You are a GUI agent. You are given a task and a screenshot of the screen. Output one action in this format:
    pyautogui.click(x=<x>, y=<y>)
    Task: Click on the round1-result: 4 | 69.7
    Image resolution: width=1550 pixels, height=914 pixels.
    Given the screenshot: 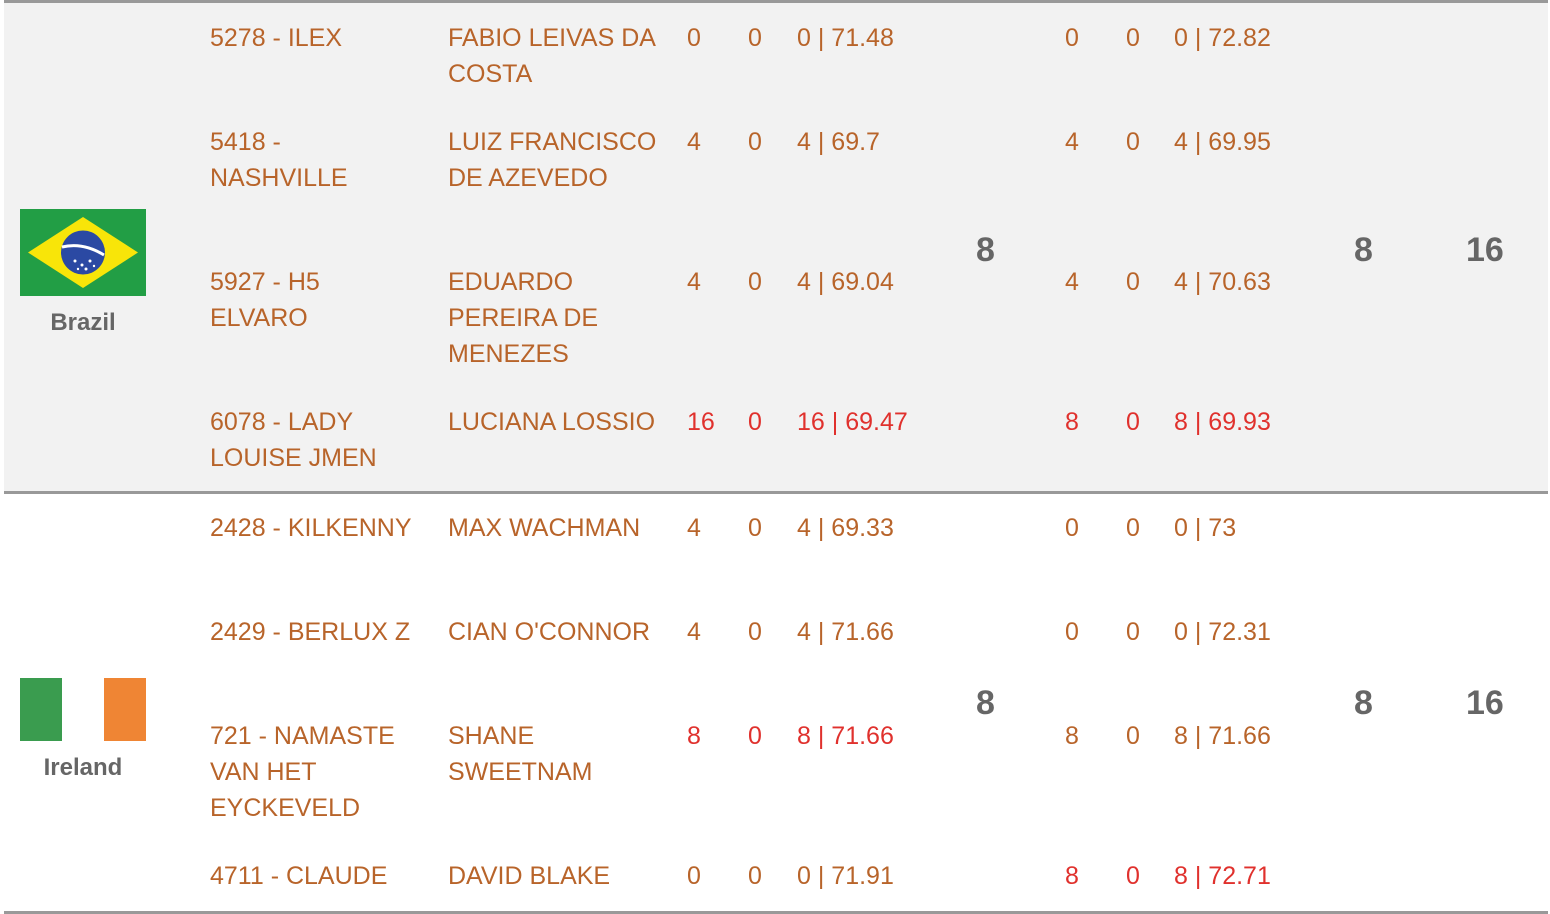 What is the action you would take?
    pyautogui.click(x=838, y=142)
    